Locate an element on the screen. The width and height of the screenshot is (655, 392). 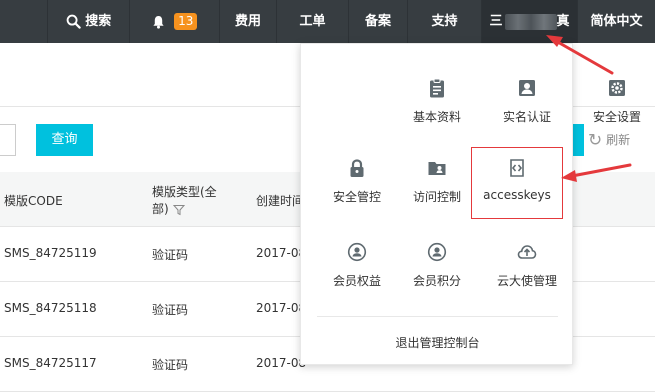
points-icon is located at coordinates (437, 252).